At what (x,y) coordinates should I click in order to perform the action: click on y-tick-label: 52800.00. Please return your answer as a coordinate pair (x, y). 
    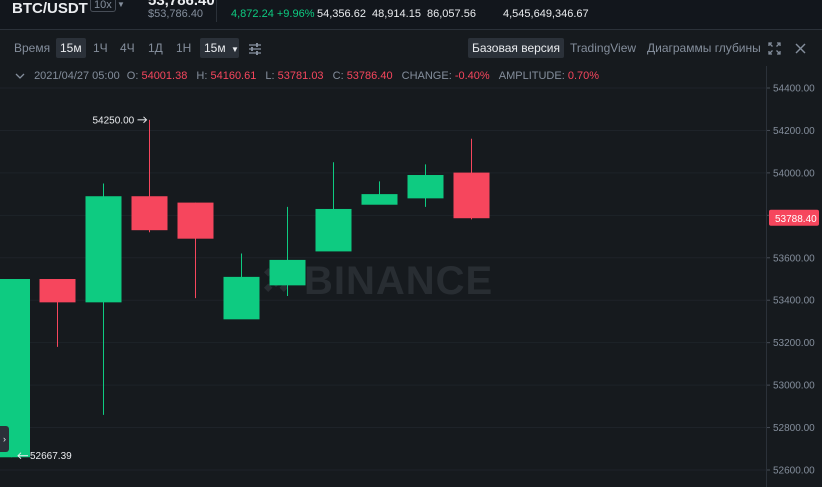
    Looking at the image, I should click on (794, 428).